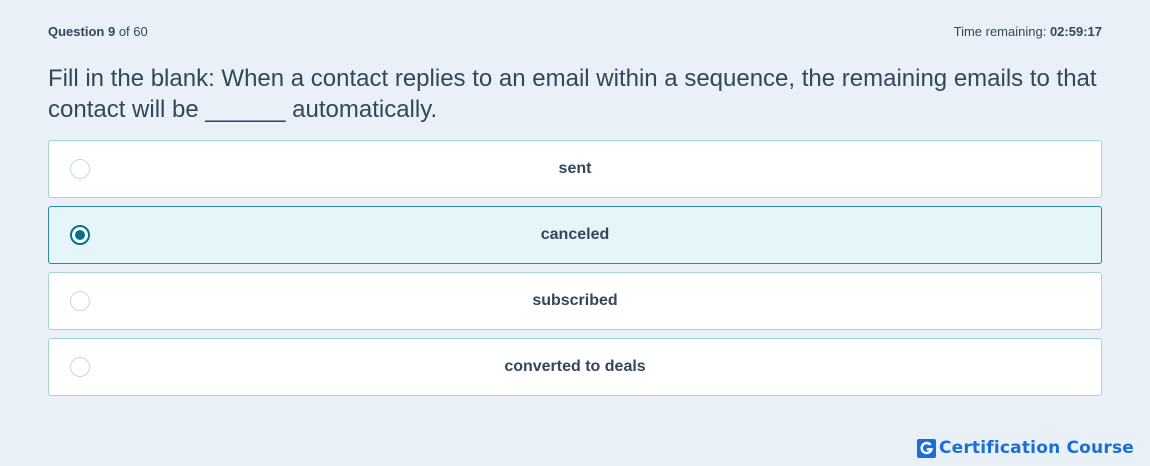 Image resolution: width=1150 pixels, height=466 pixels. I want to click on time-remaining-label: Time remaining:, so click(1000, 31).